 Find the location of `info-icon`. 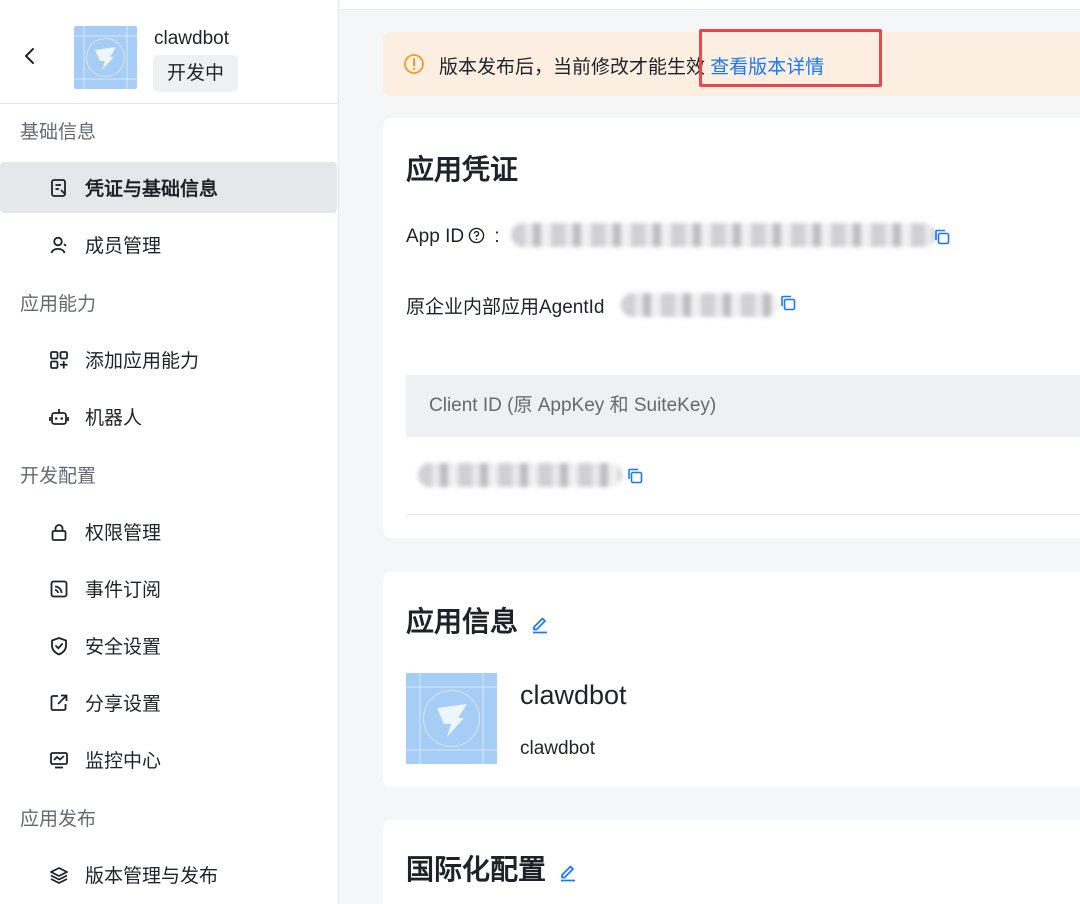

info-icon is located at coordinates (414, 64).